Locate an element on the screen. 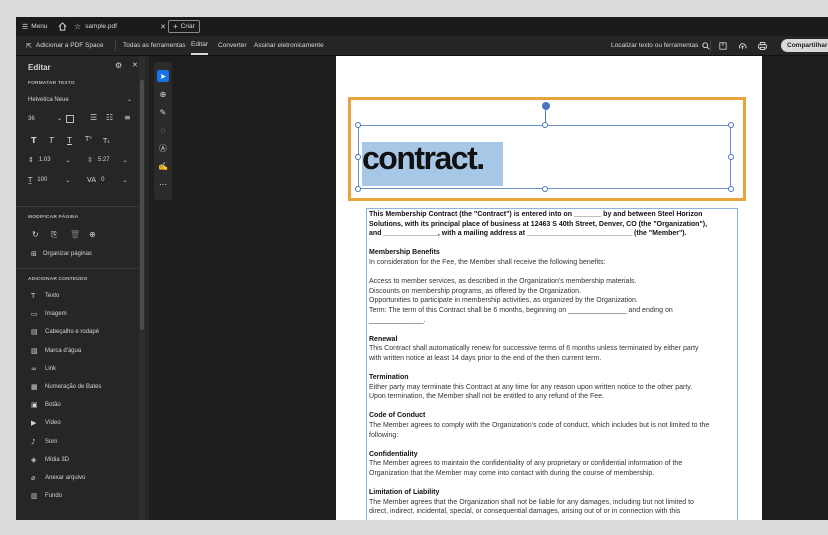  new-tab-button: + Criar is located at coordinates (184, 26).